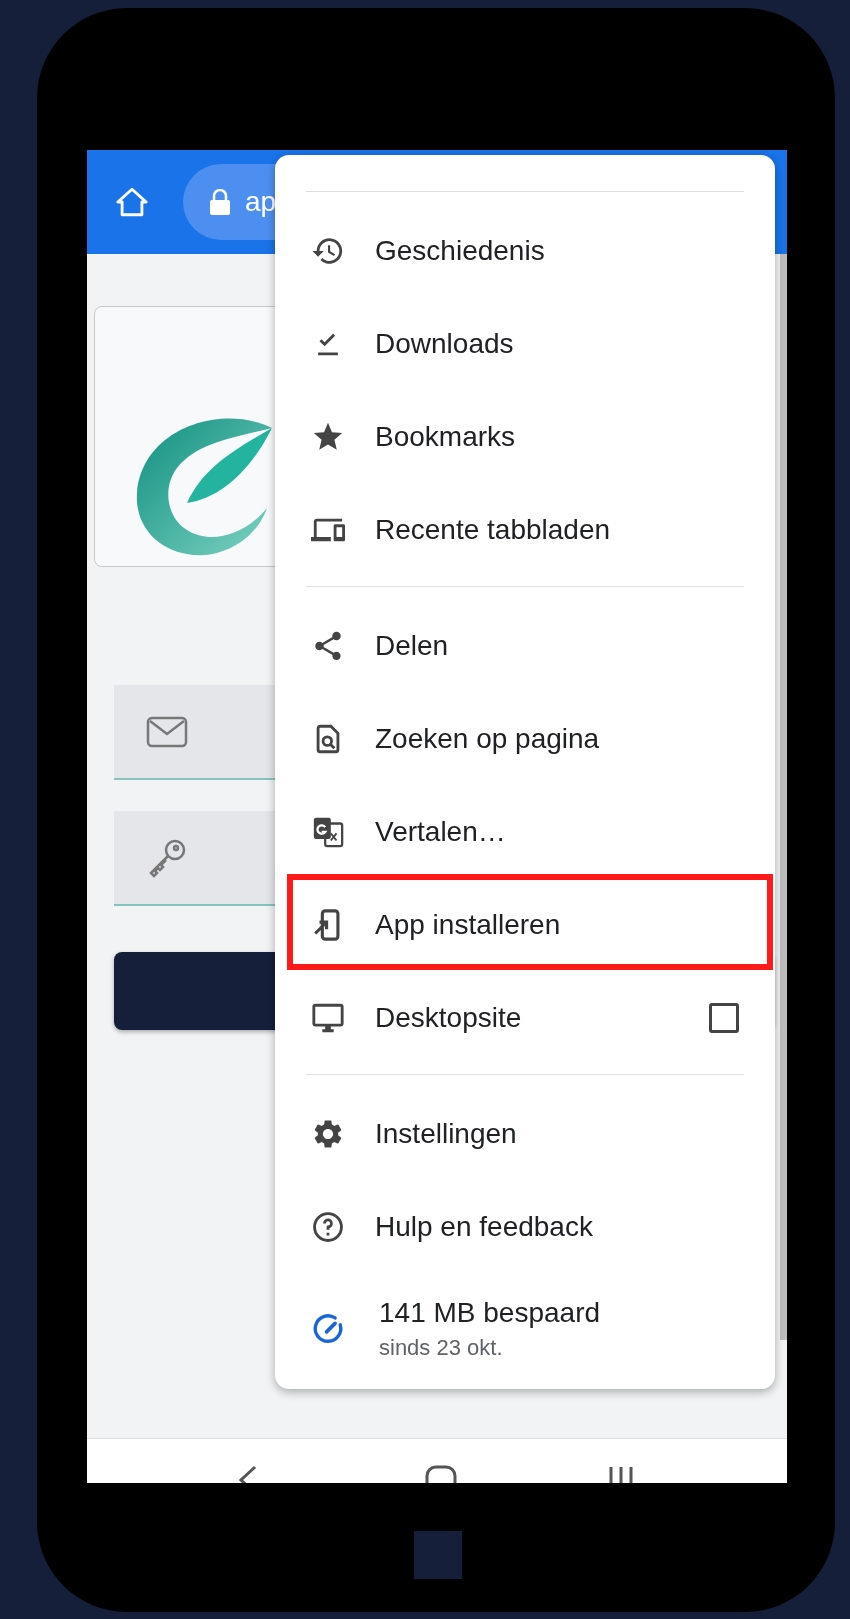 This screenshot has height=1619, width=850. I want to click on lock-icon, so click(220, 202).